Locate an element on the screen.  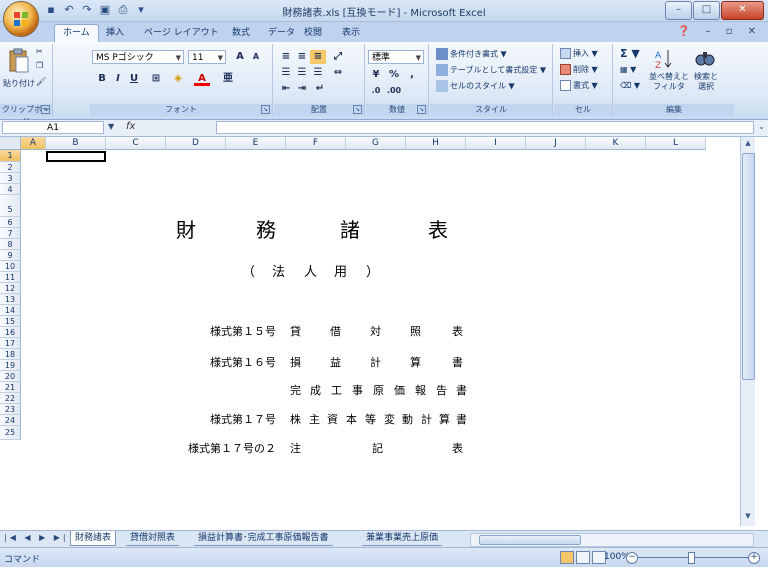
decrease-decimal-icon: .00 is located at coordinates (394, 91).